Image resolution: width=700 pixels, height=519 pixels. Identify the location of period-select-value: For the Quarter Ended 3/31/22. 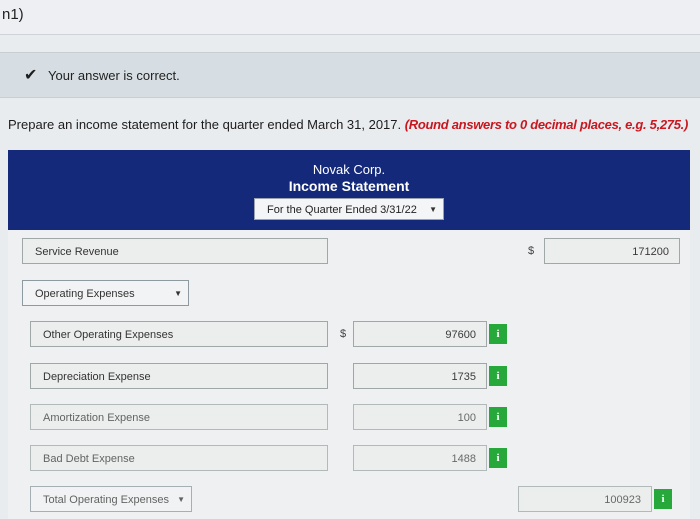
(342, 210).